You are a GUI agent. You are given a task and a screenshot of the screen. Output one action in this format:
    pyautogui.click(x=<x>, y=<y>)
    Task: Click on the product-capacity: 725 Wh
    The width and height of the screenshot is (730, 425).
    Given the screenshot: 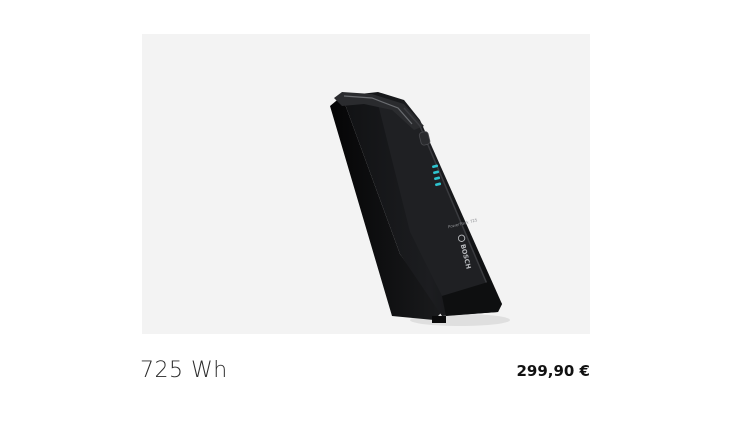 What is the action you would take?
    pyautogui.click(x=184, y=370)
    